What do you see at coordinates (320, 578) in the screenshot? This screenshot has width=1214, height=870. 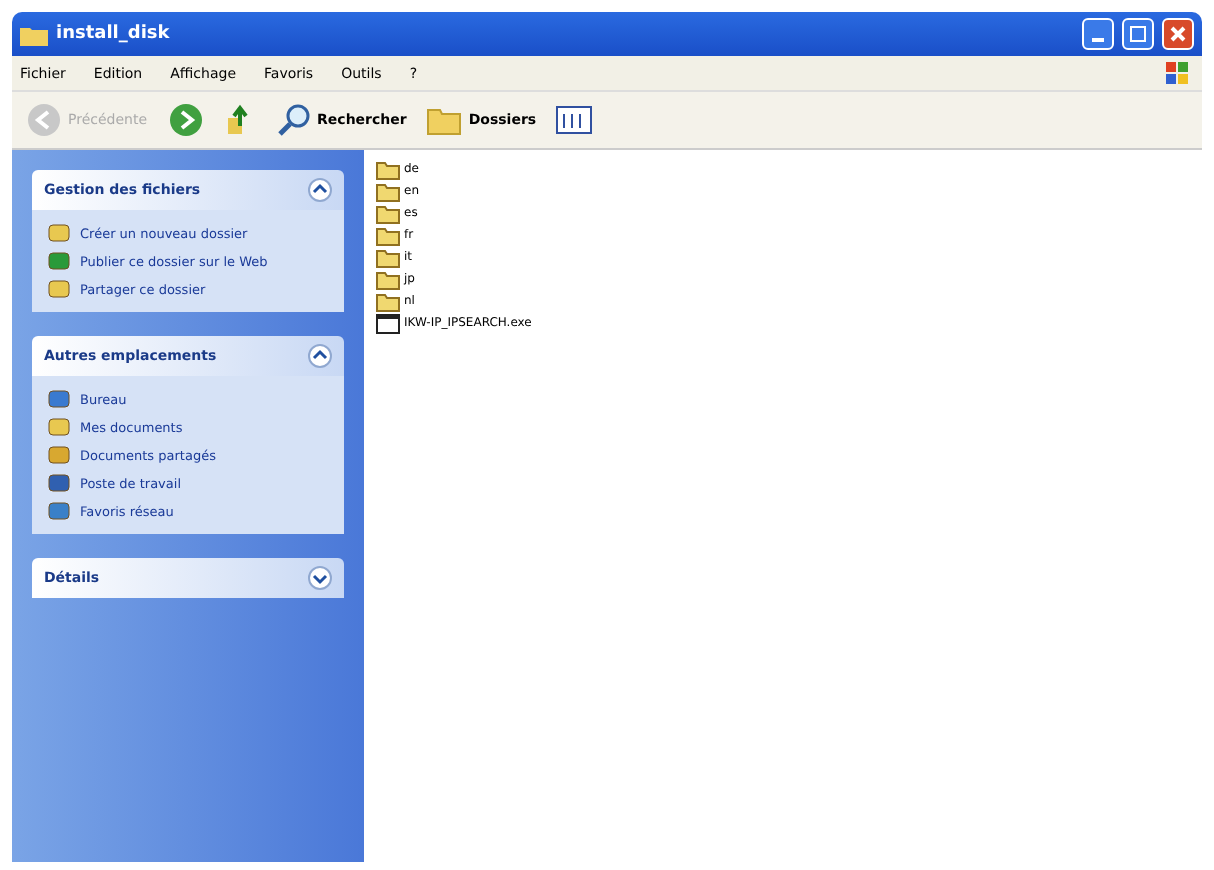 I see `chevron-down-icon` at bounding box center [320, 578].